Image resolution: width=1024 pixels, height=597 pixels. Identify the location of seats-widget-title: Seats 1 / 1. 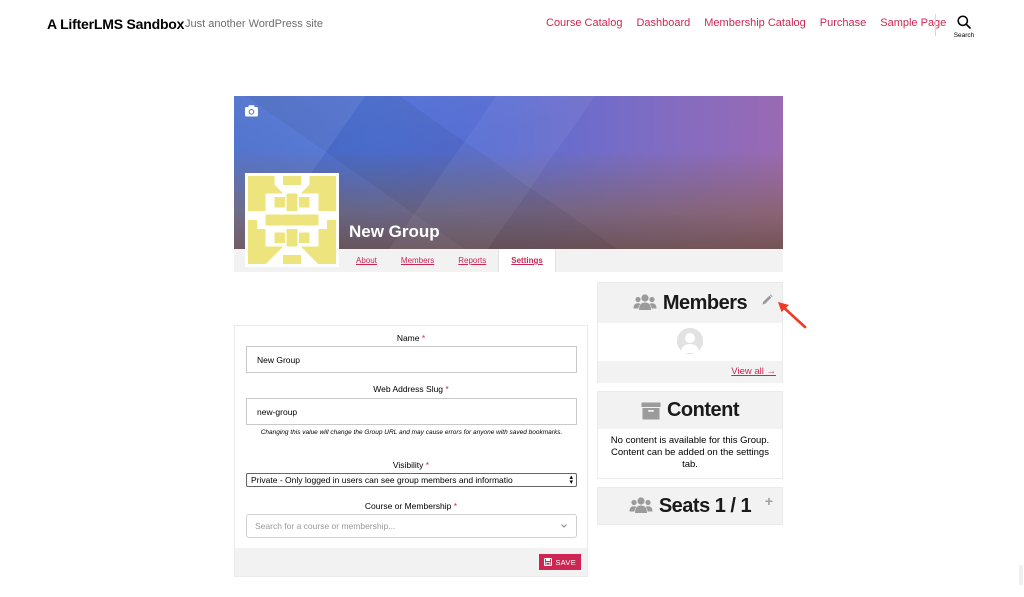
(705, 505).